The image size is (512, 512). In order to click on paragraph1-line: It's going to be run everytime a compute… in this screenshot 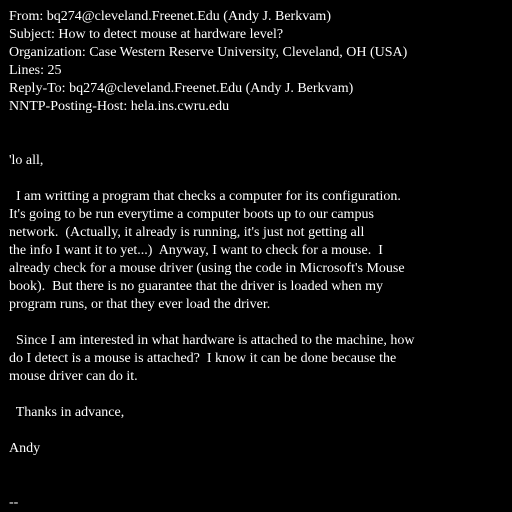, I will do `click(191, 214)`.